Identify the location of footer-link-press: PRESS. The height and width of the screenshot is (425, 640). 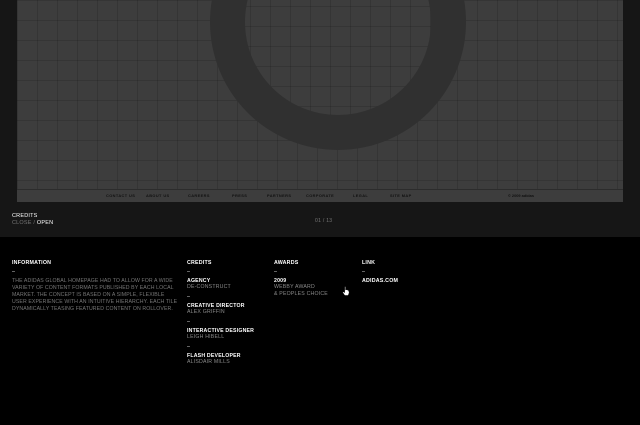
(239, 195).